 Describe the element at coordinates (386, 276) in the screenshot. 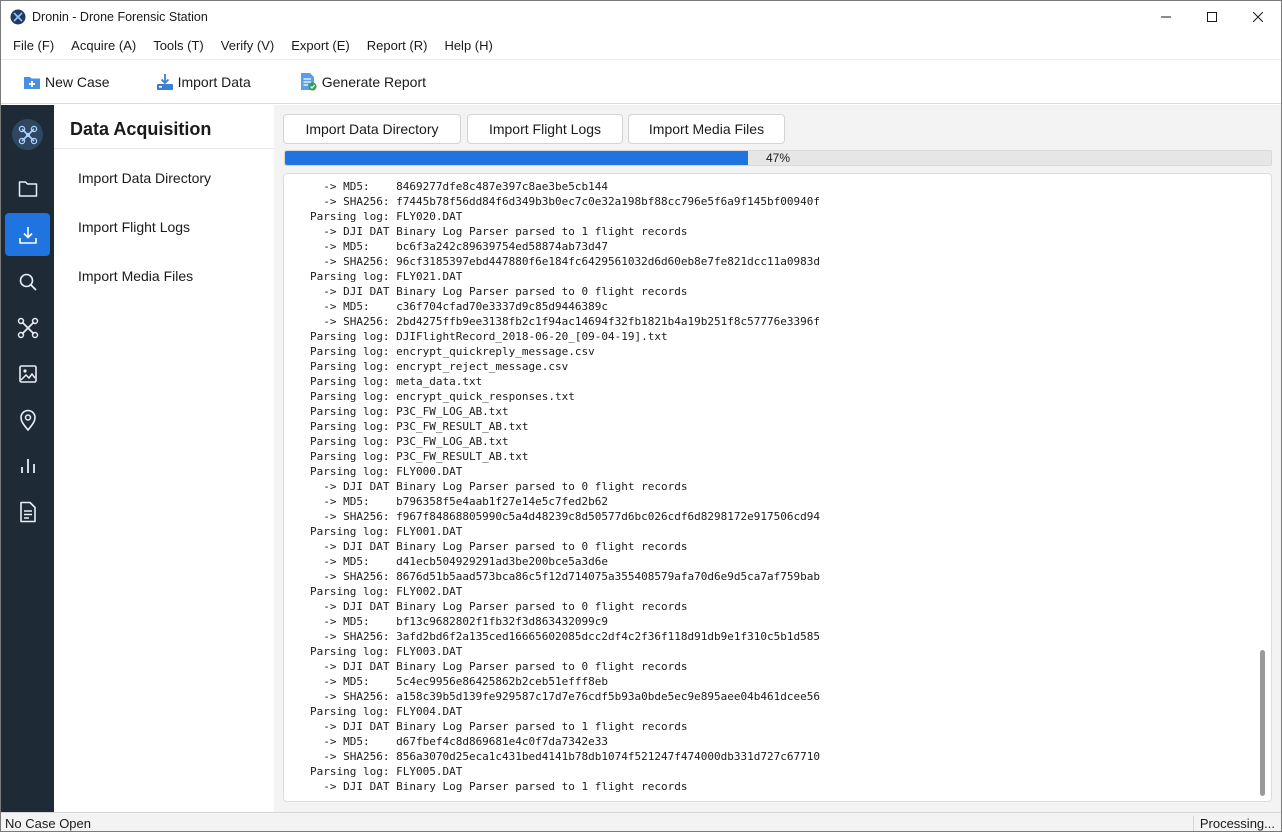

I see `log-line: Parsing log: FLY021.DAT` at that location.